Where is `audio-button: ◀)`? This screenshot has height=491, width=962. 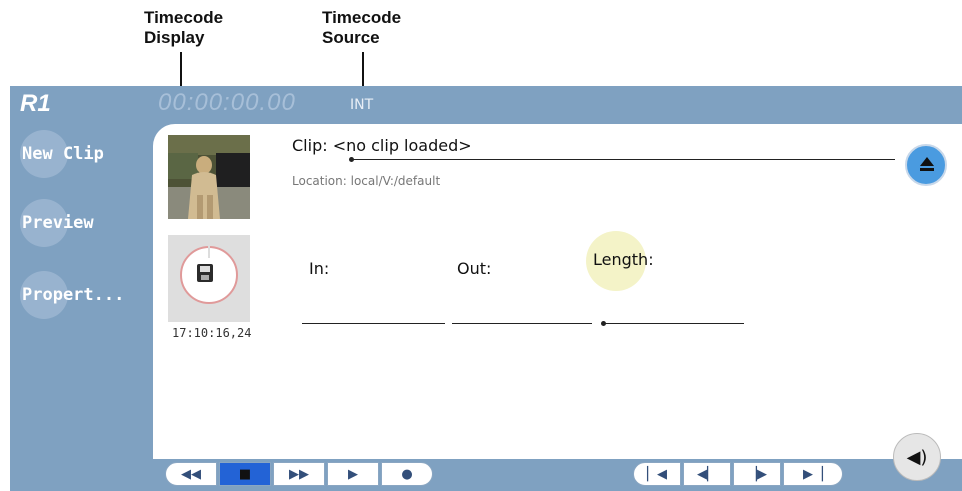
audio-button: ◀) is located at coordinates (917, 457).